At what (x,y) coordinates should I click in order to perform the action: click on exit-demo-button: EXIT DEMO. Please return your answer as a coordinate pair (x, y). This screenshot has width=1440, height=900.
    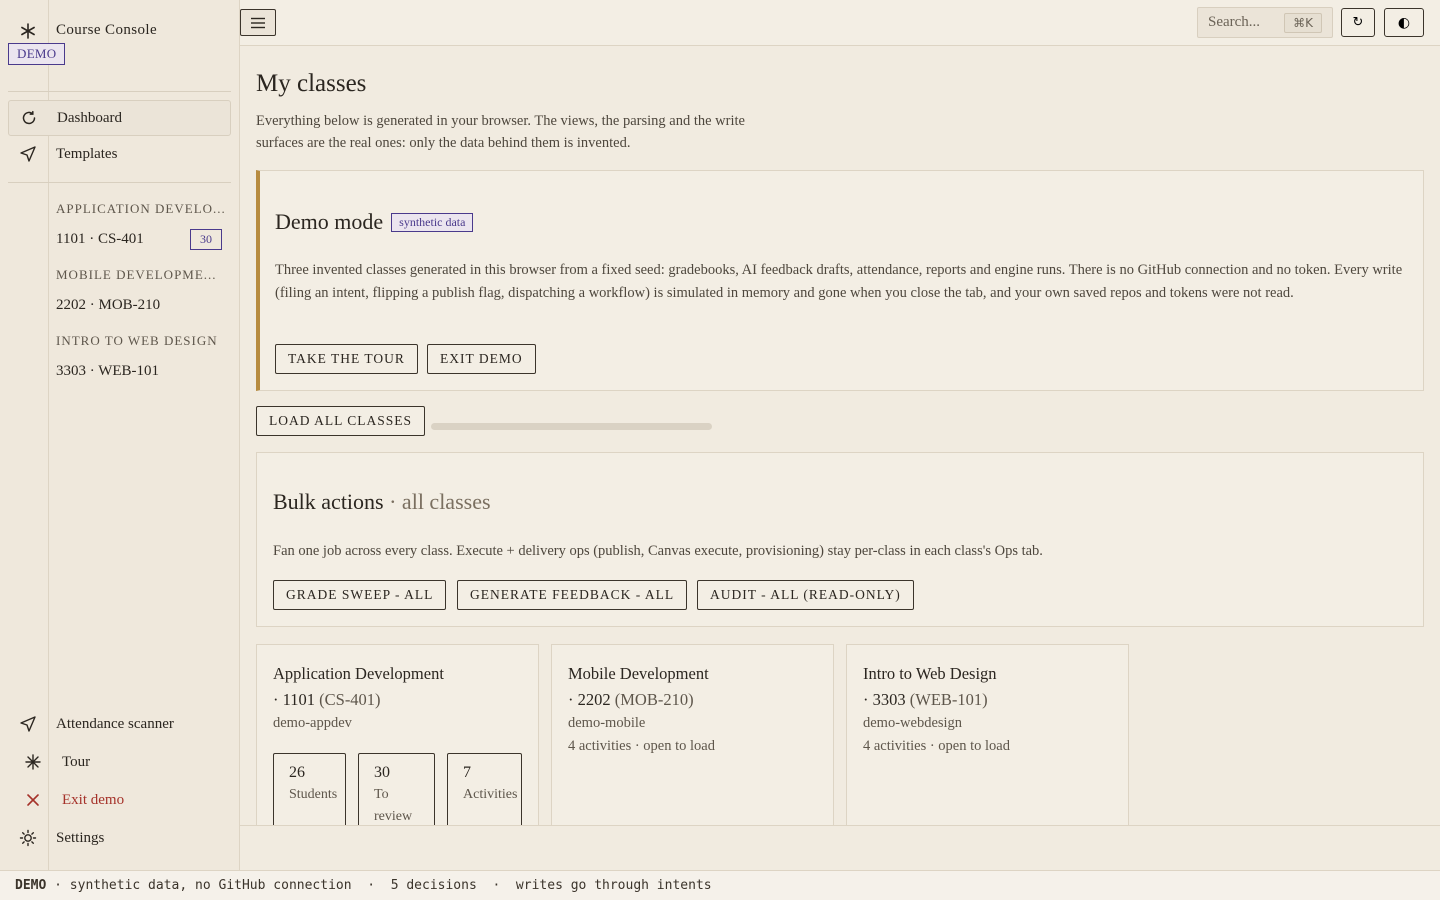
    Looking at the image, I should click on (481, 359).